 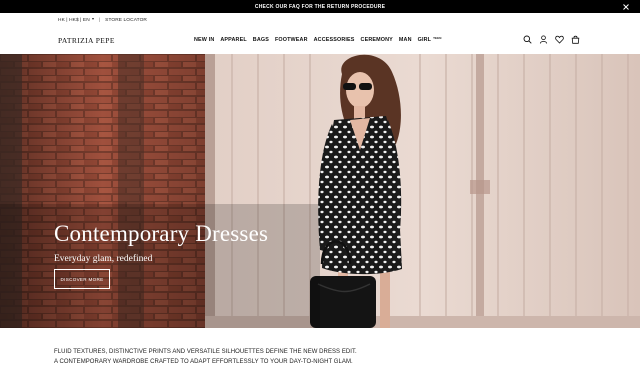 I want to click on header-actions, so click(x=551, y=39).